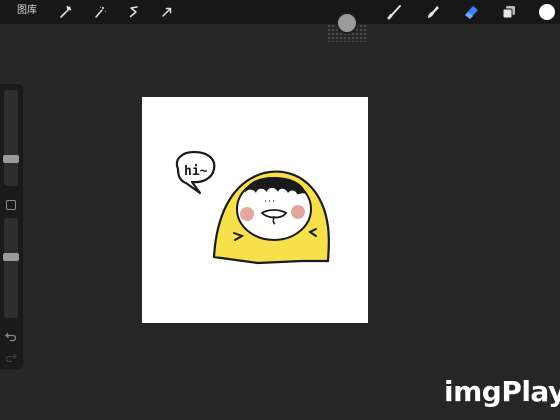 This screenshot has width=560, height=420. I want to click on redo-icon, so click(11, 357).